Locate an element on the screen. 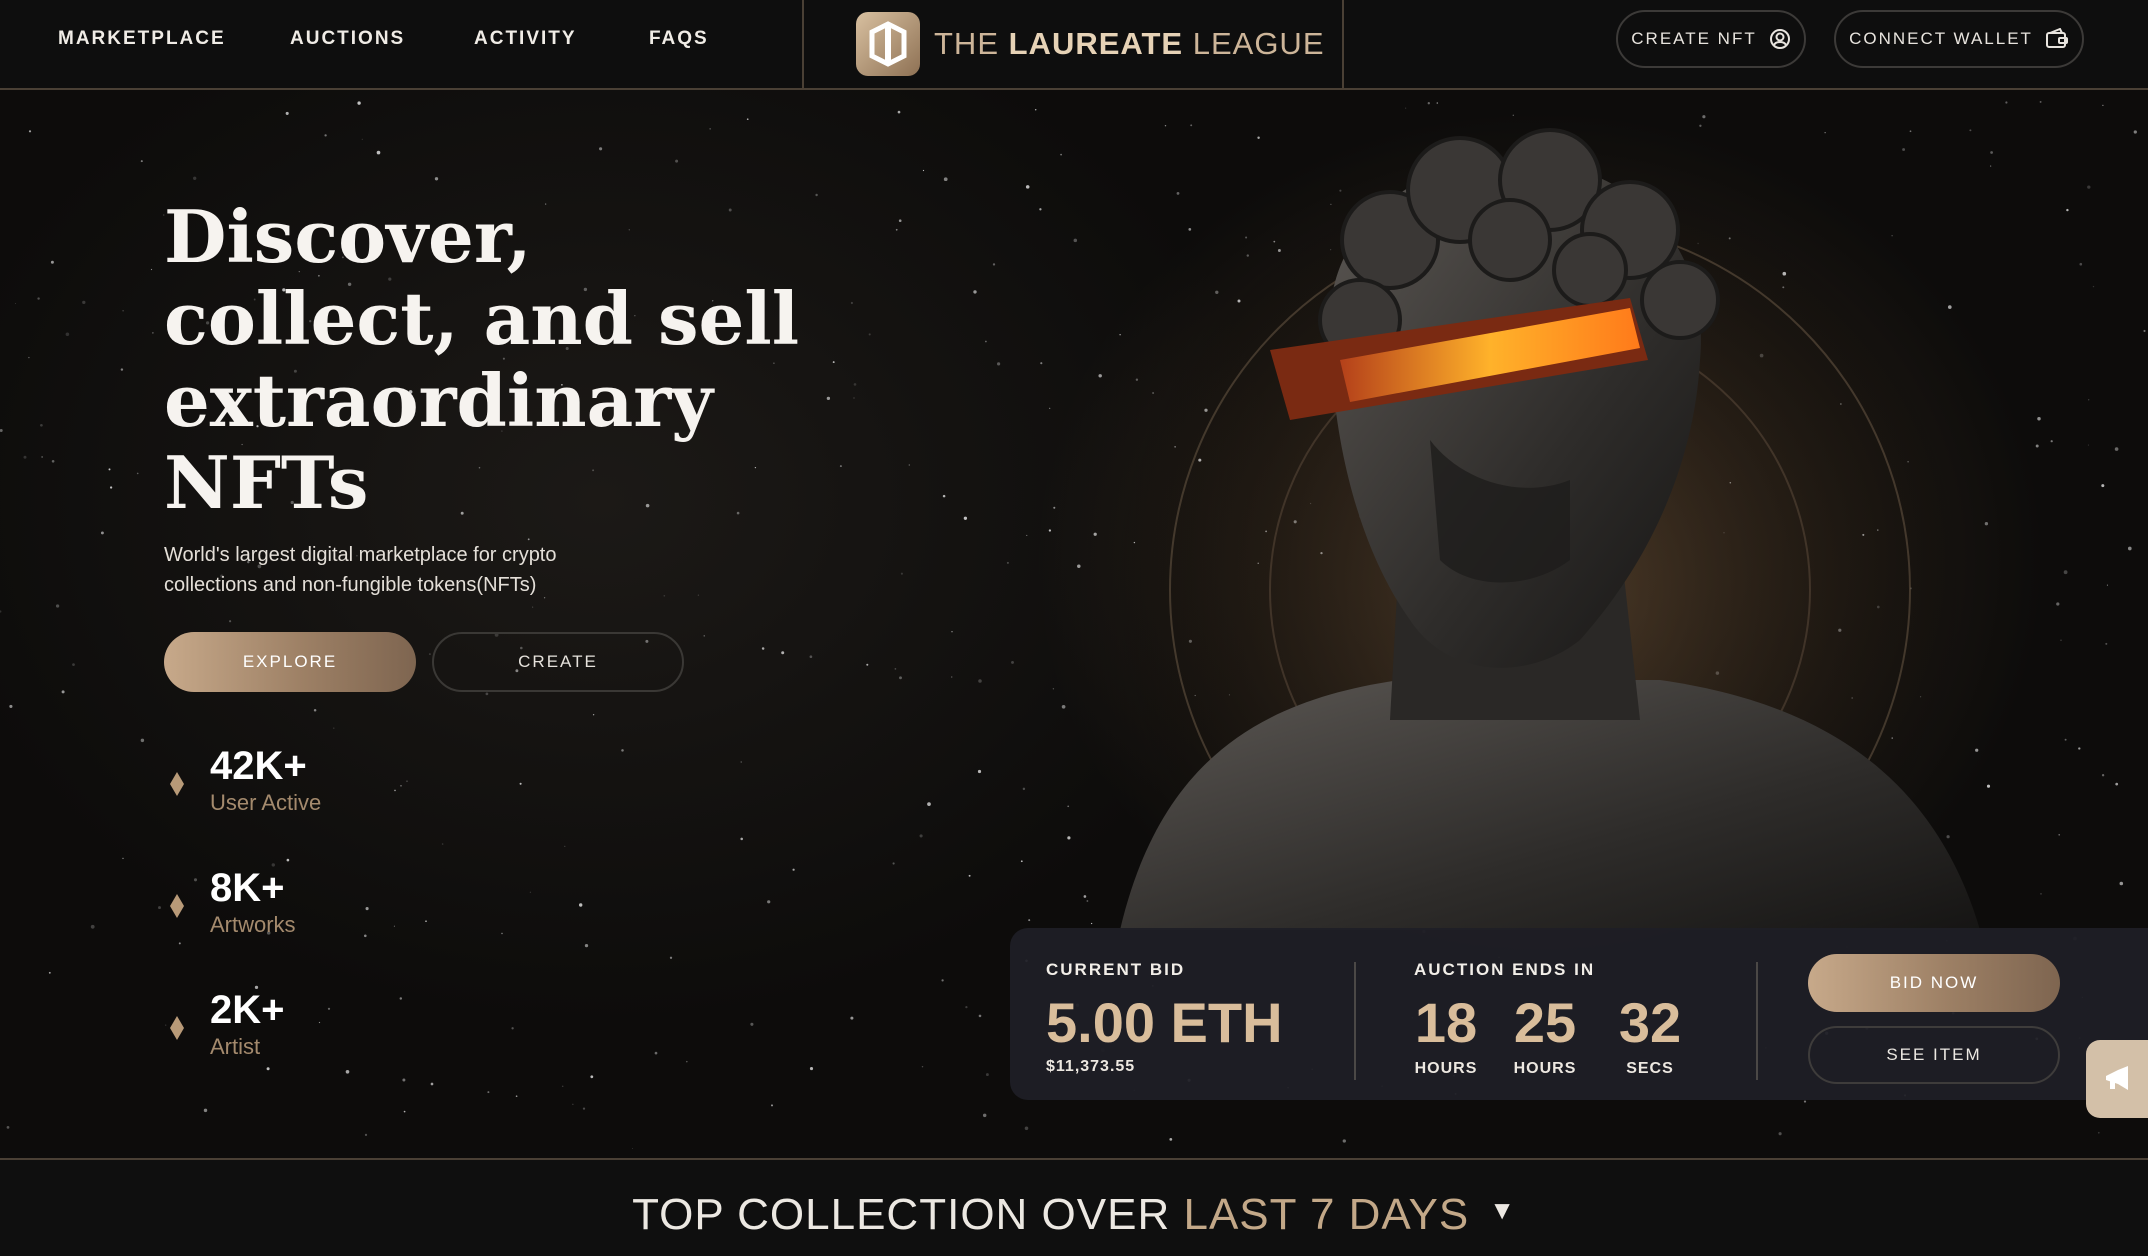 The width and height of the screenshot is (2148, 1256). stat-value: 2K+ is located at coordinates (247, 1010).